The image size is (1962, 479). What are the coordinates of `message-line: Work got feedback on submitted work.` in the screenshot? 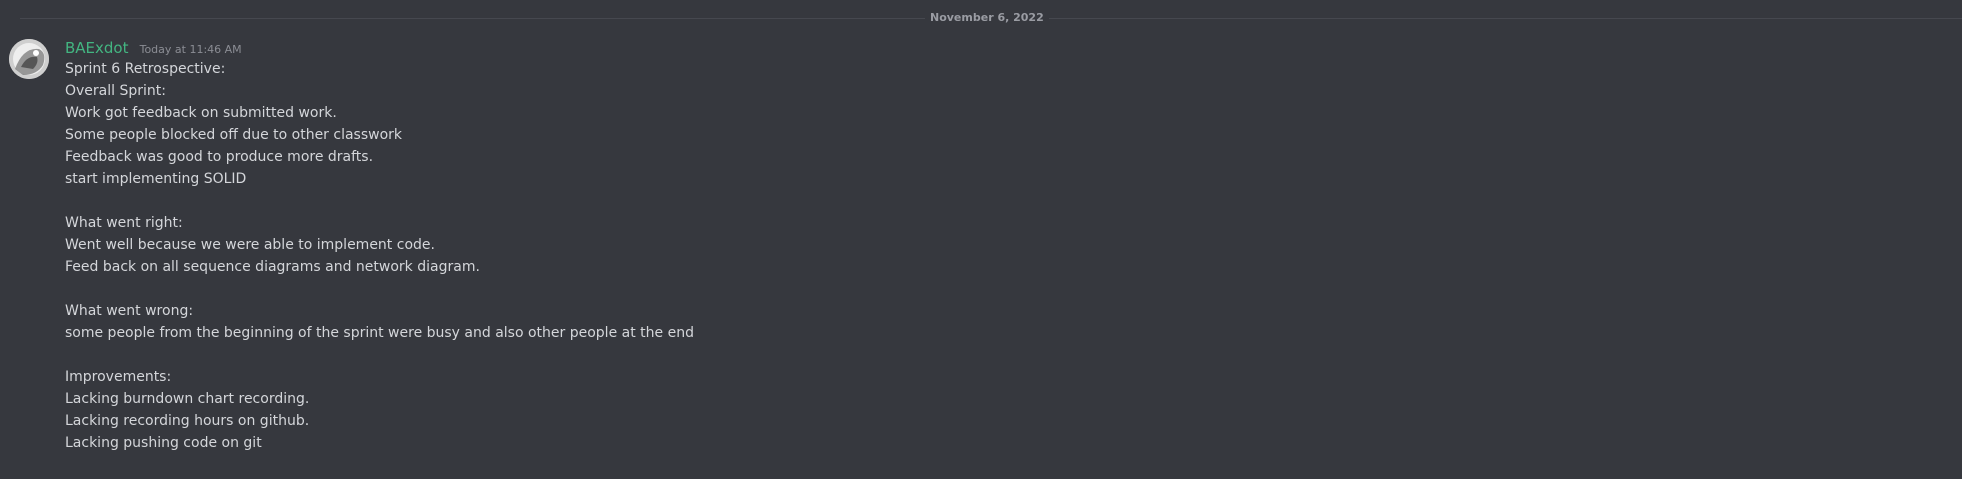 It's located at (201, 113).